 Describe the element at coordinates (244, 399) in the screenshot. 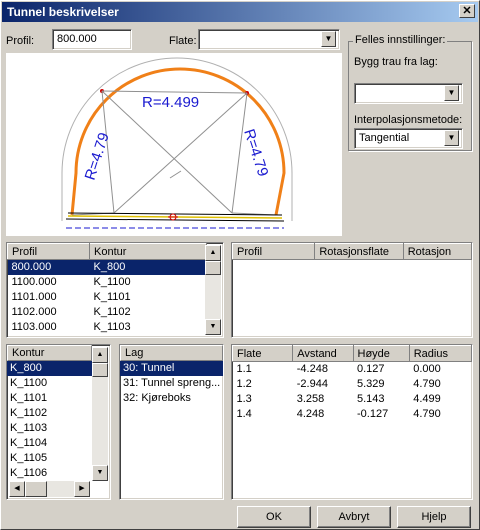

I see `flate-cell: 1.3` at that location.